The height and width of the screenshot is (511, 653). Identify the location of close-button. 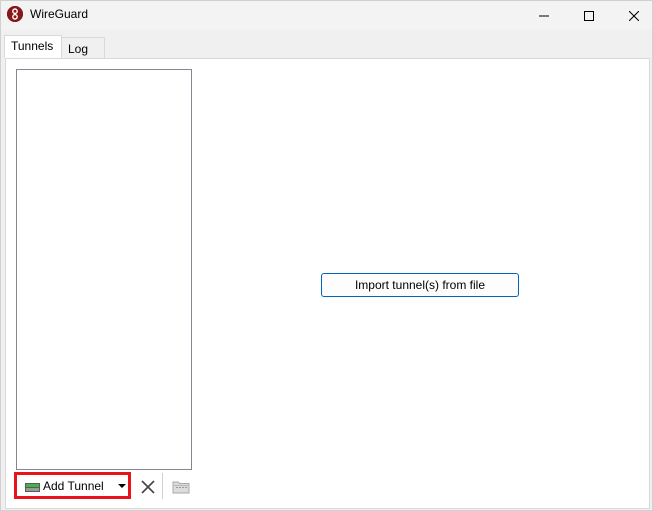
(632, 15).